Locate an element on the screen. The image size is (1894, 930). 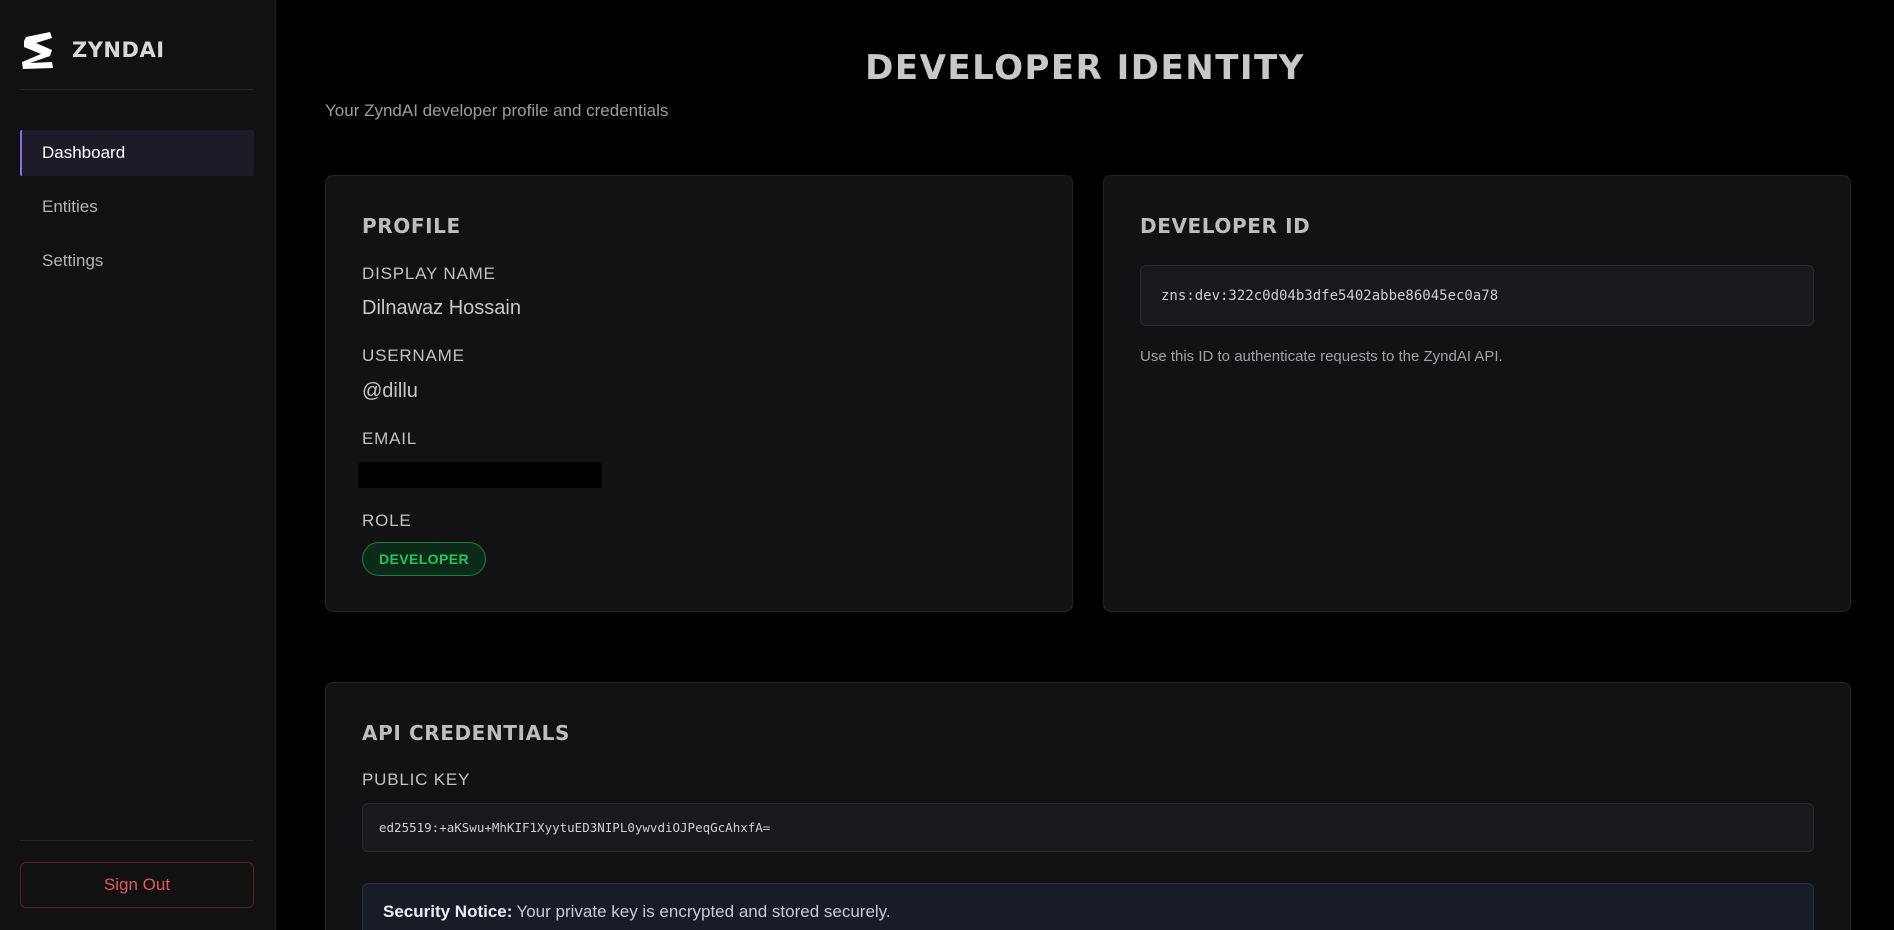
sidebar-item-entities: Entities is located at coordinates (137, 207).